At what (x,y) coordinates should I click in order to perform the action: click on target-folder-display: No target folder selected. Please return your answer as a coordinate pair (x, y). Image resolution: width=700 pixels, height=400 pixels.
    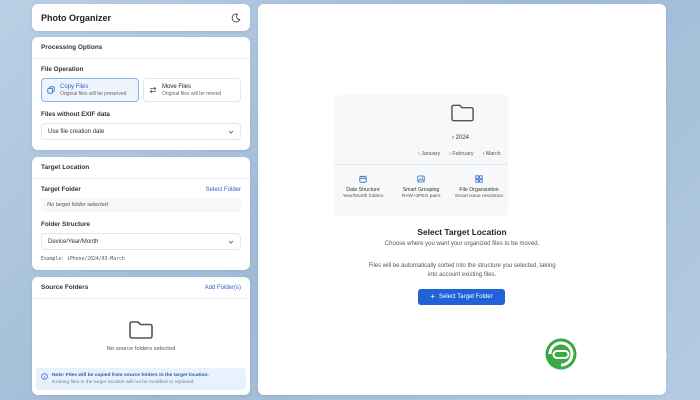
    Looking at the image, I should click on (141, 205).